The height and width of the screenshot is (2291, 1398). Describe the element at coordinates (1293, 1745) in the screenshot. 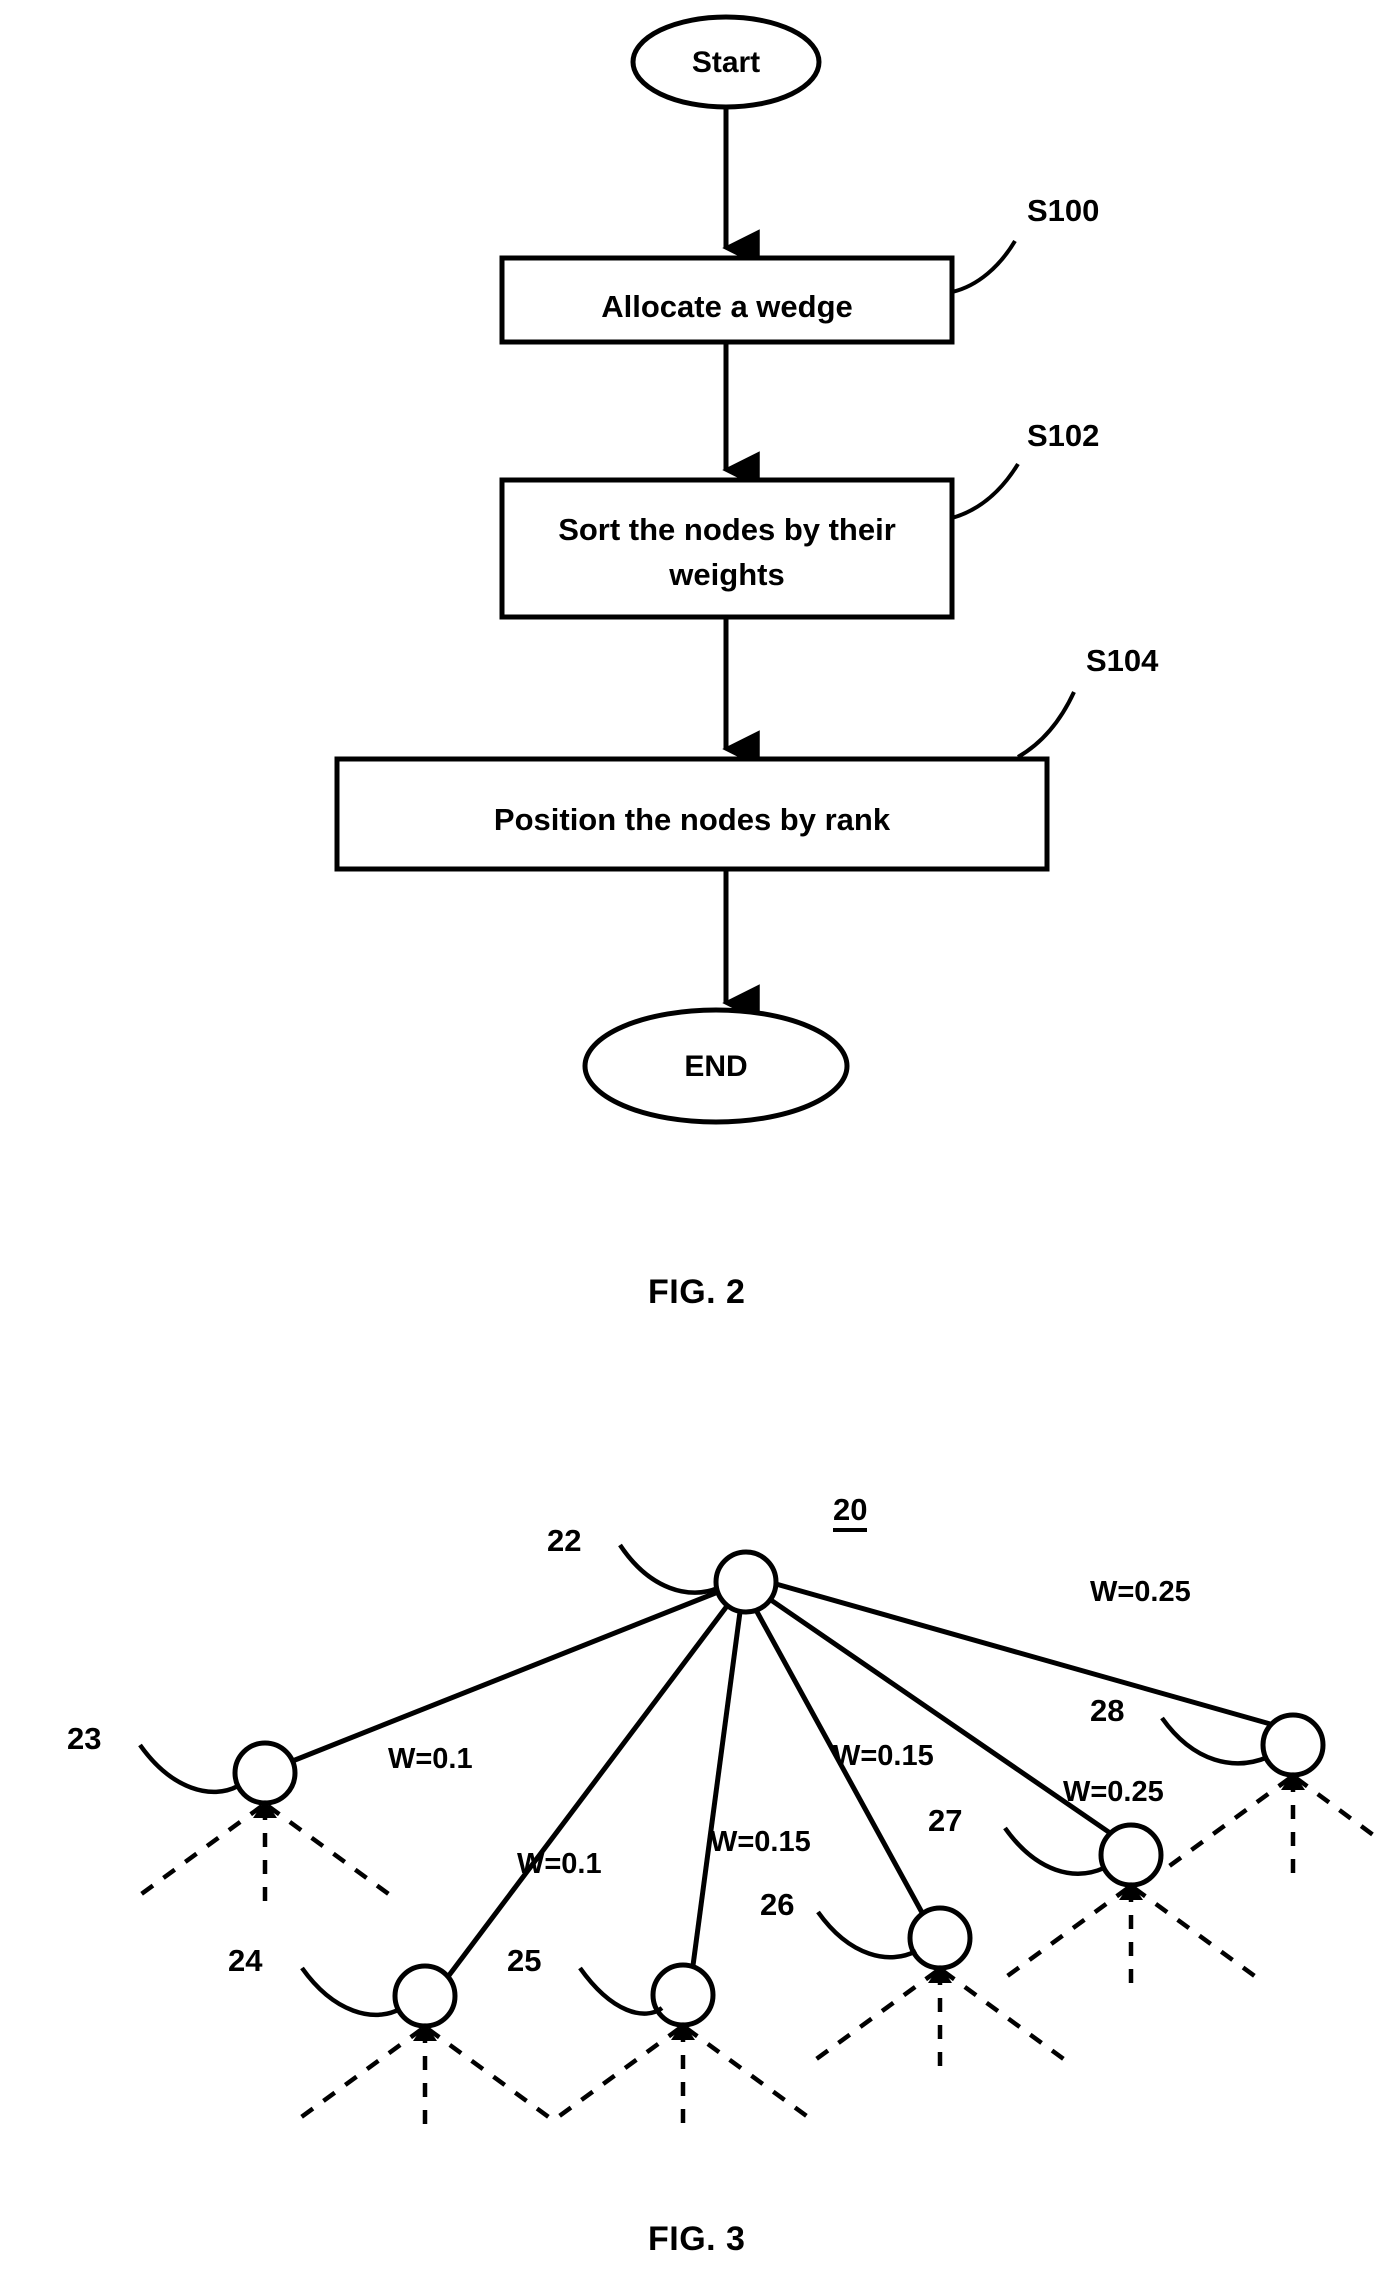

I see `tree-node-28-shape` at that location.